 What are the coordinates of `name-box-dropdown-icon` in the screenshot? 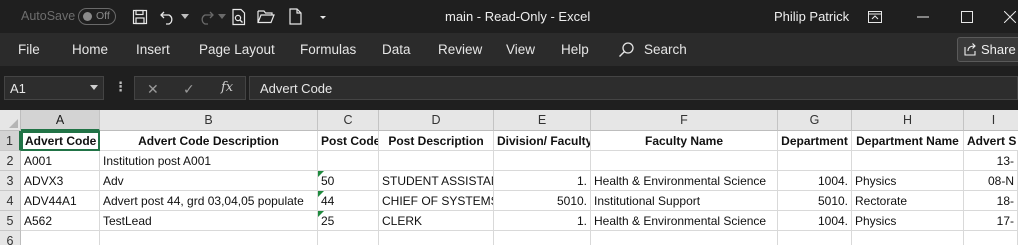 It's located at (94, 87).